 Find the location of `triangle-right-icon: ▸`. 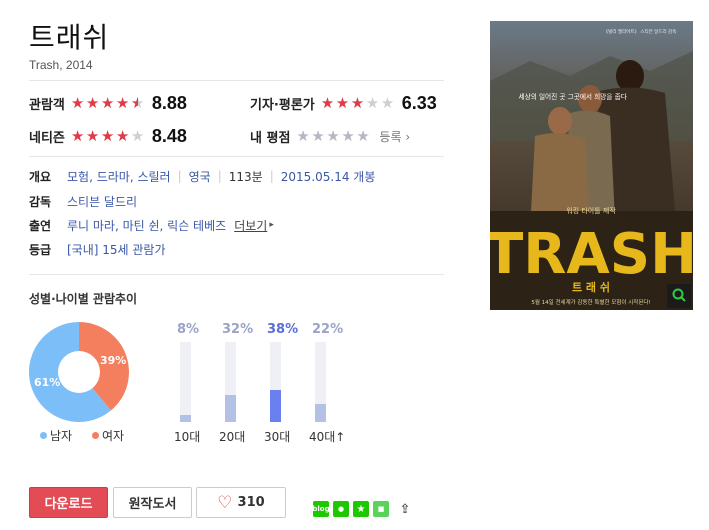

triangle-right-icon: ▸ is located at coordinates (271, 225).